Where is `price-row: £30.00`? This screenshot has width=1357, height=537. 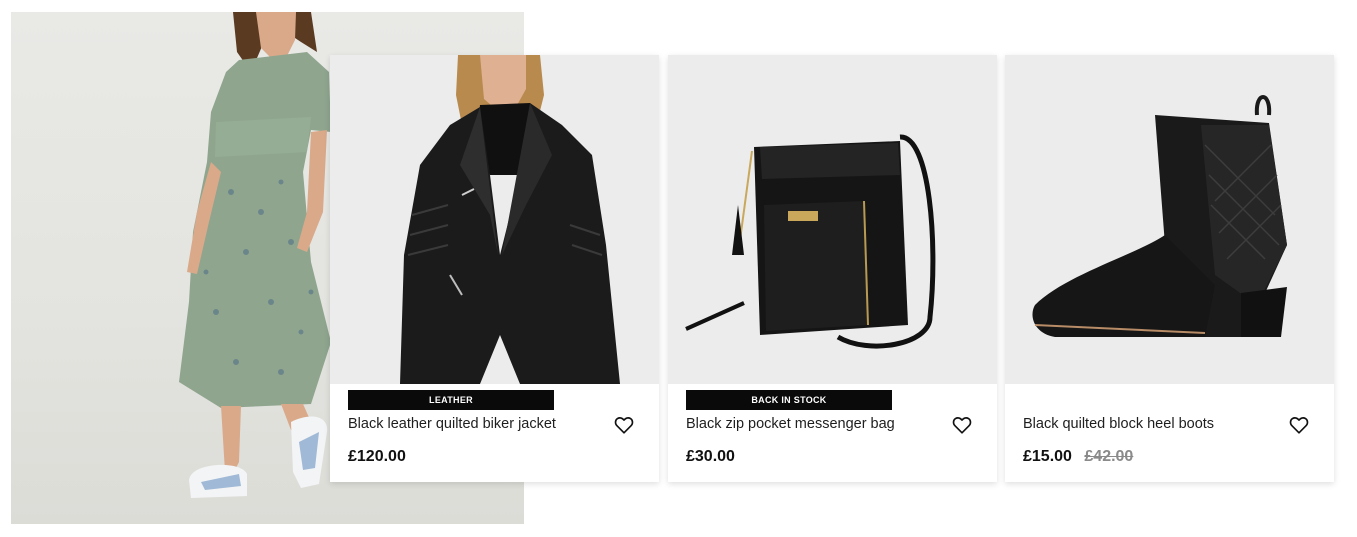 price-row: £30.00 is located at coordinates (710, 457).